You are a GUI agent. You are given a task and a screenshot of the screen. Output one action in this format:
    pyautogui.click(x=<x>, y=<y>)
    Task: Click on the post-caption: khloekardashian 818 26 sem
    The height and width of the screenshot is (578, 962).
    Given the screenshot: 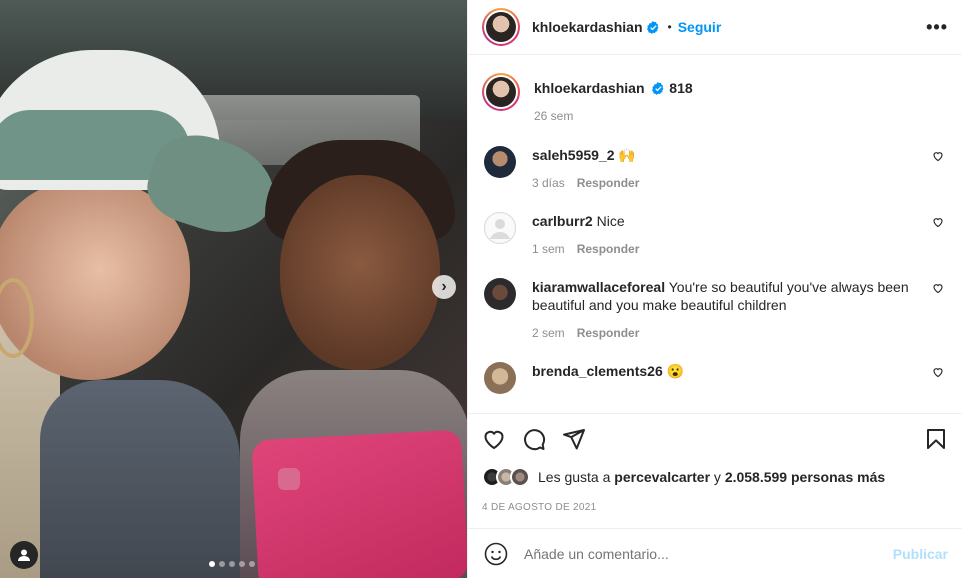 What is the action you would take?
    pyautogui.click(x=715, y=89)
    